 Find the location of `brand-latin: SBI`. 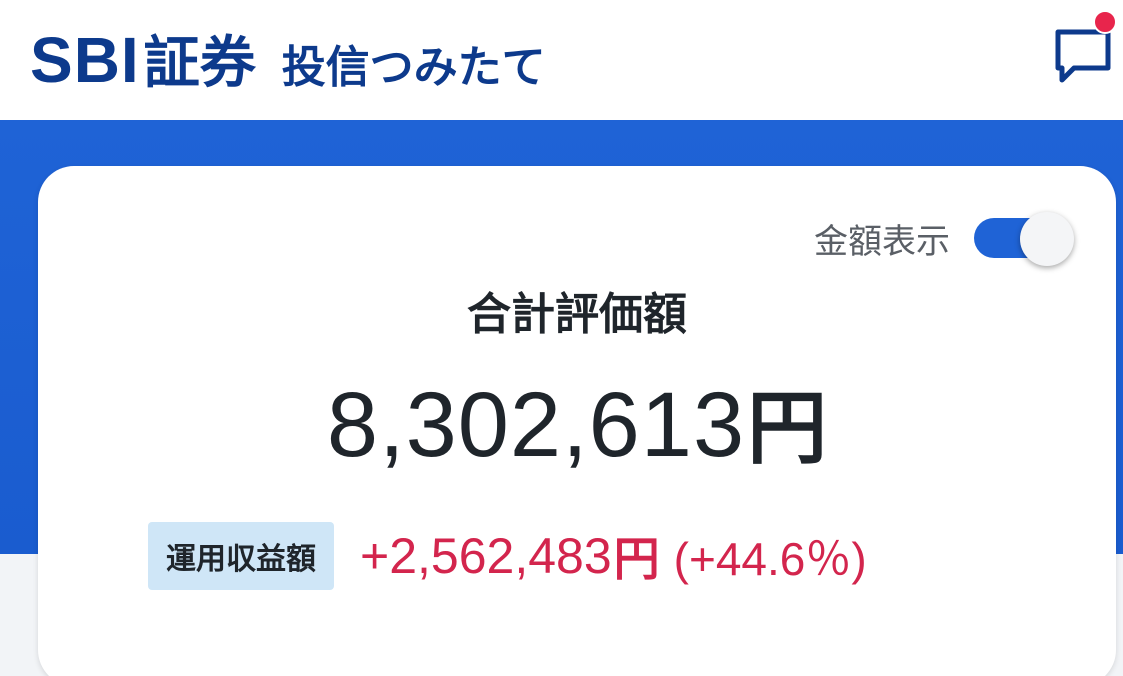

brand-latin: SBI is located at coordinates (85, 60).